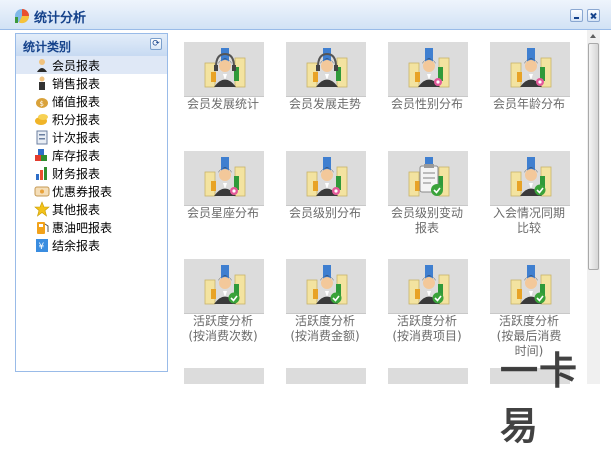 The width and height of the screenshot is (611, 450). Describe the element at coordinates (593, 36) in the screenshot. I see `scroll-up-icon` at that location.